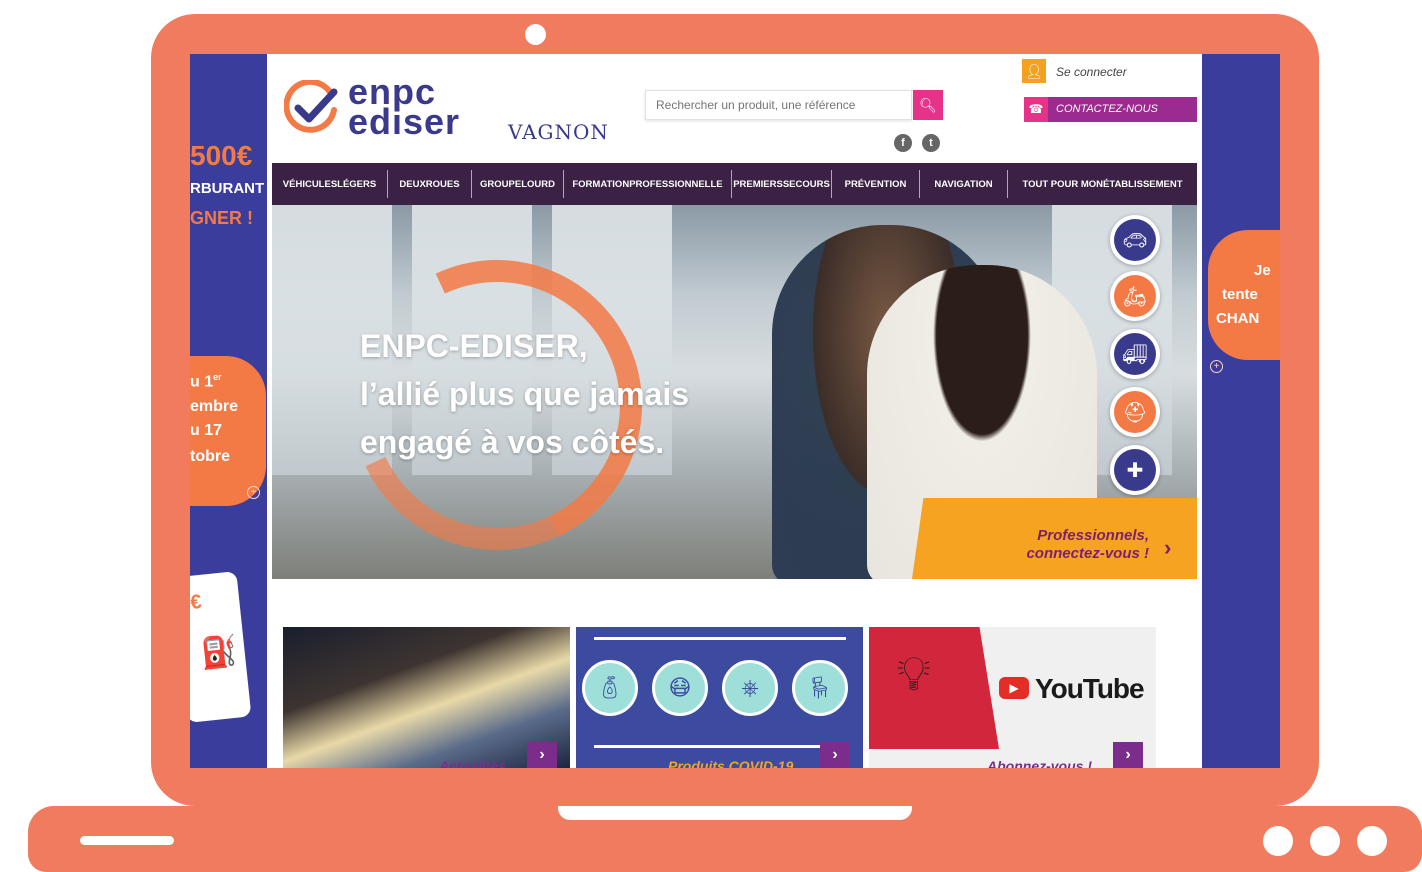 Image resolution: width=1422 pixels, height=872 pixels. I want to click on nav-item-formation: FORMATION PROFESSIONNELLE, so click(648, 184).